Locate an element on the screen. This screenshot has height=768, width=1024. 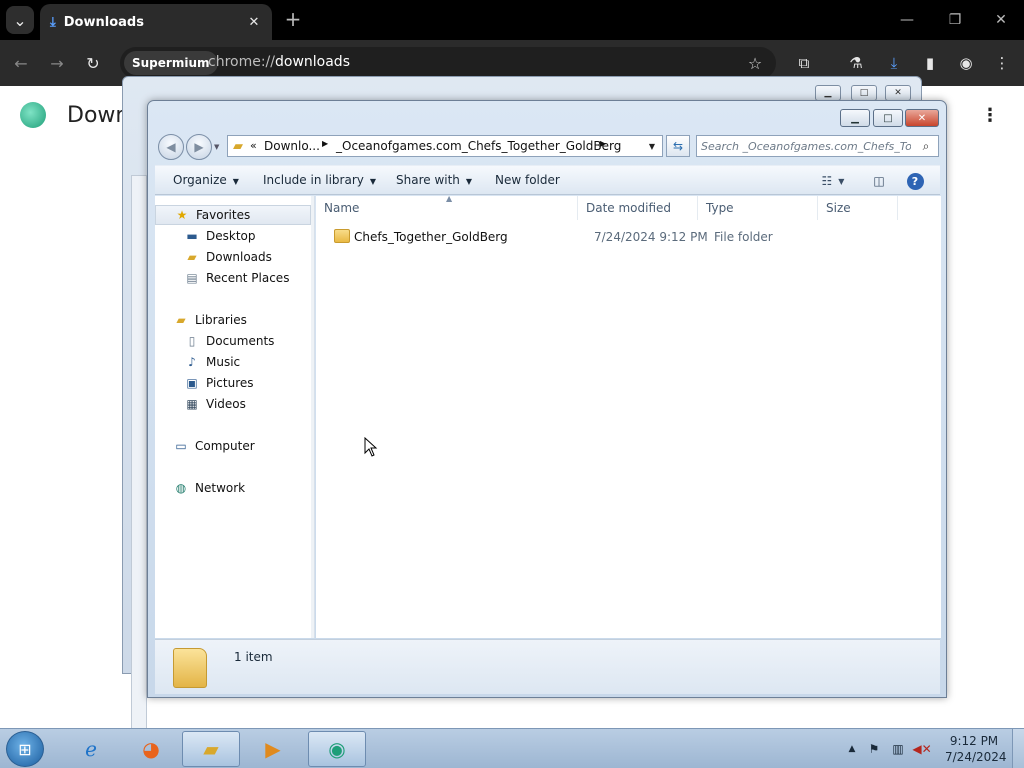
nav-pane-scrollbar is located at coordinates (312, 417).